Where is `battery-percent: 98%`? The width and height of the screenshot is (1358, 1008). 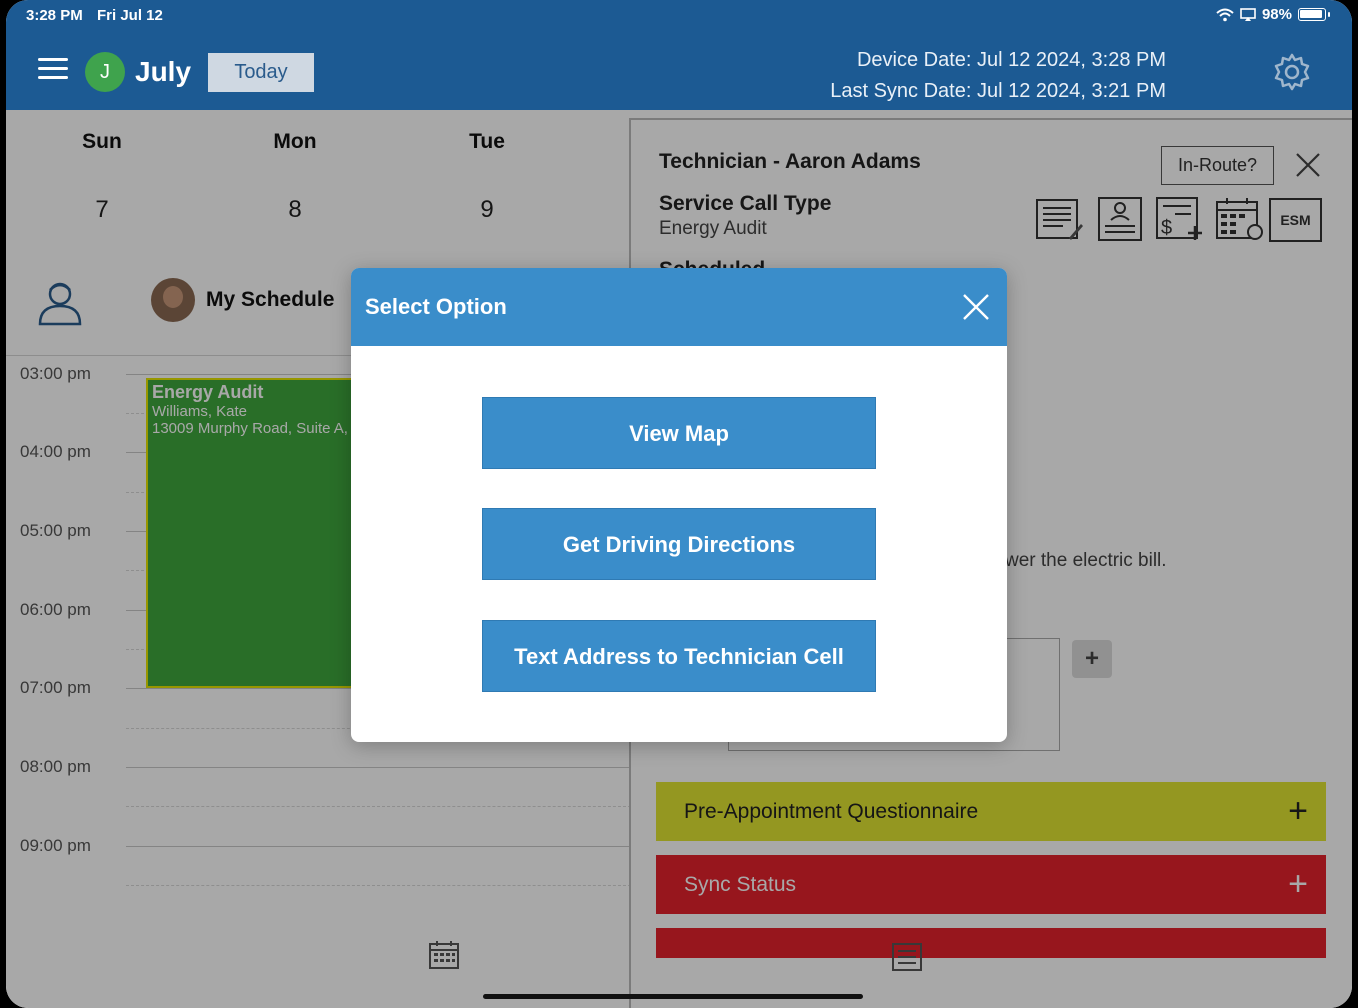
battery-percent: 98% is located at coordinates (1276, 14).